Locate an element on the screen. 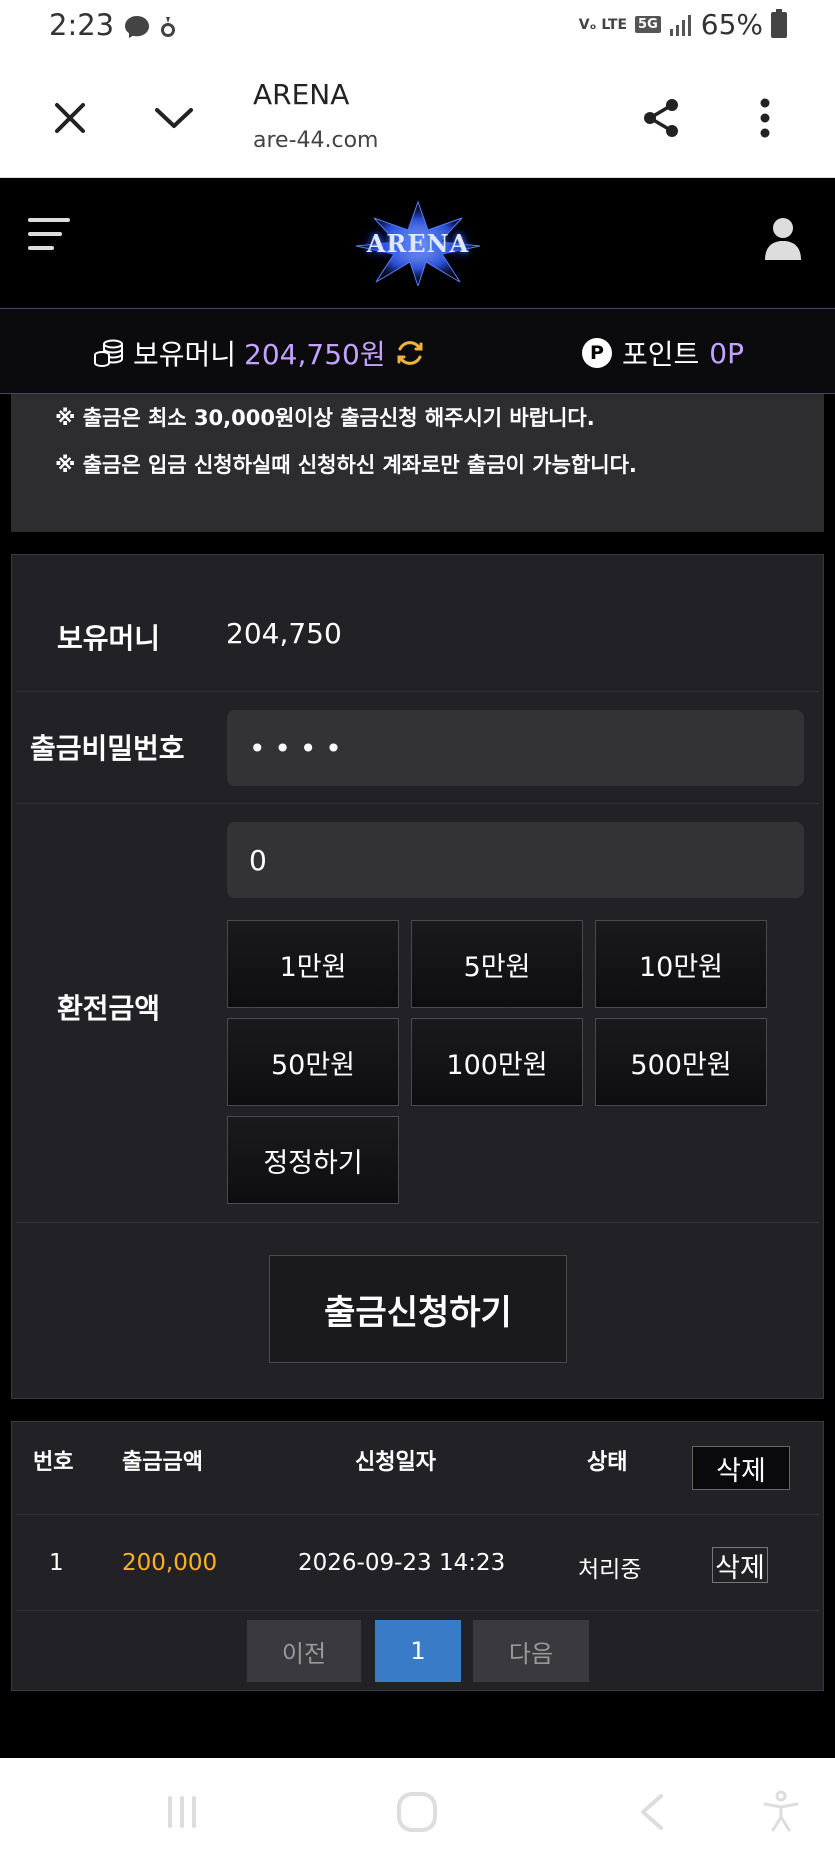 The image size is (835, 1862). amount-input: 0 is located at coordinates (515, 860).